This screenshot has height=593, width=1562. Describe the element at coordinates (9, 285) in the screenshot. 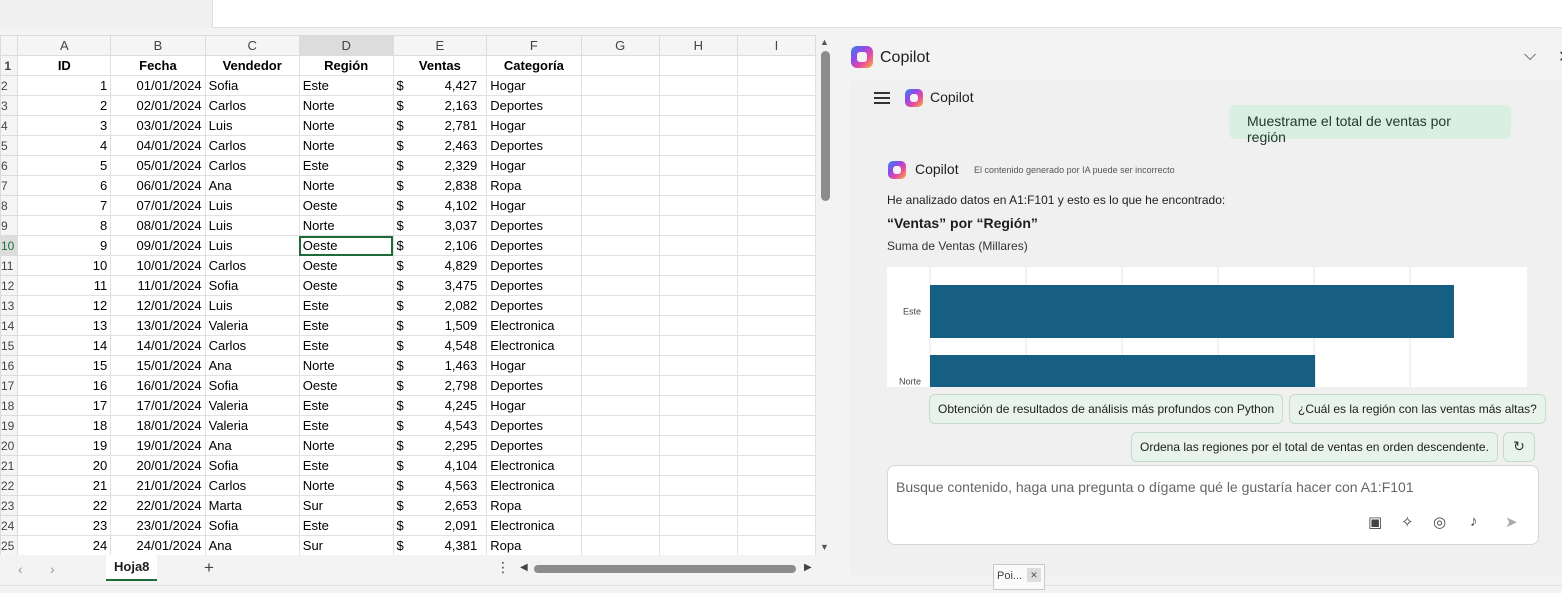

I see `row-header: 12` at that location.